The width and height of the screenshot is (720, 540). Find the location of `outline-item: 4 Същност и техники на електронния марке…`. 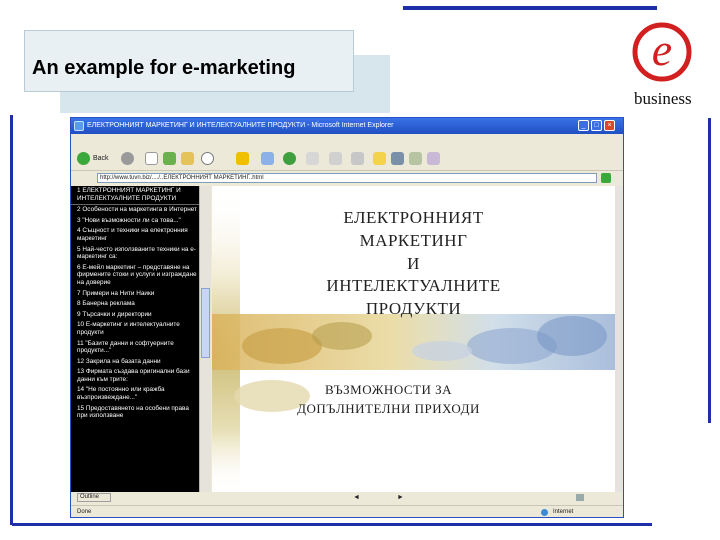

outline-item: 4 Същност и техники на електронния марке… is located at coordinates (135, 235).